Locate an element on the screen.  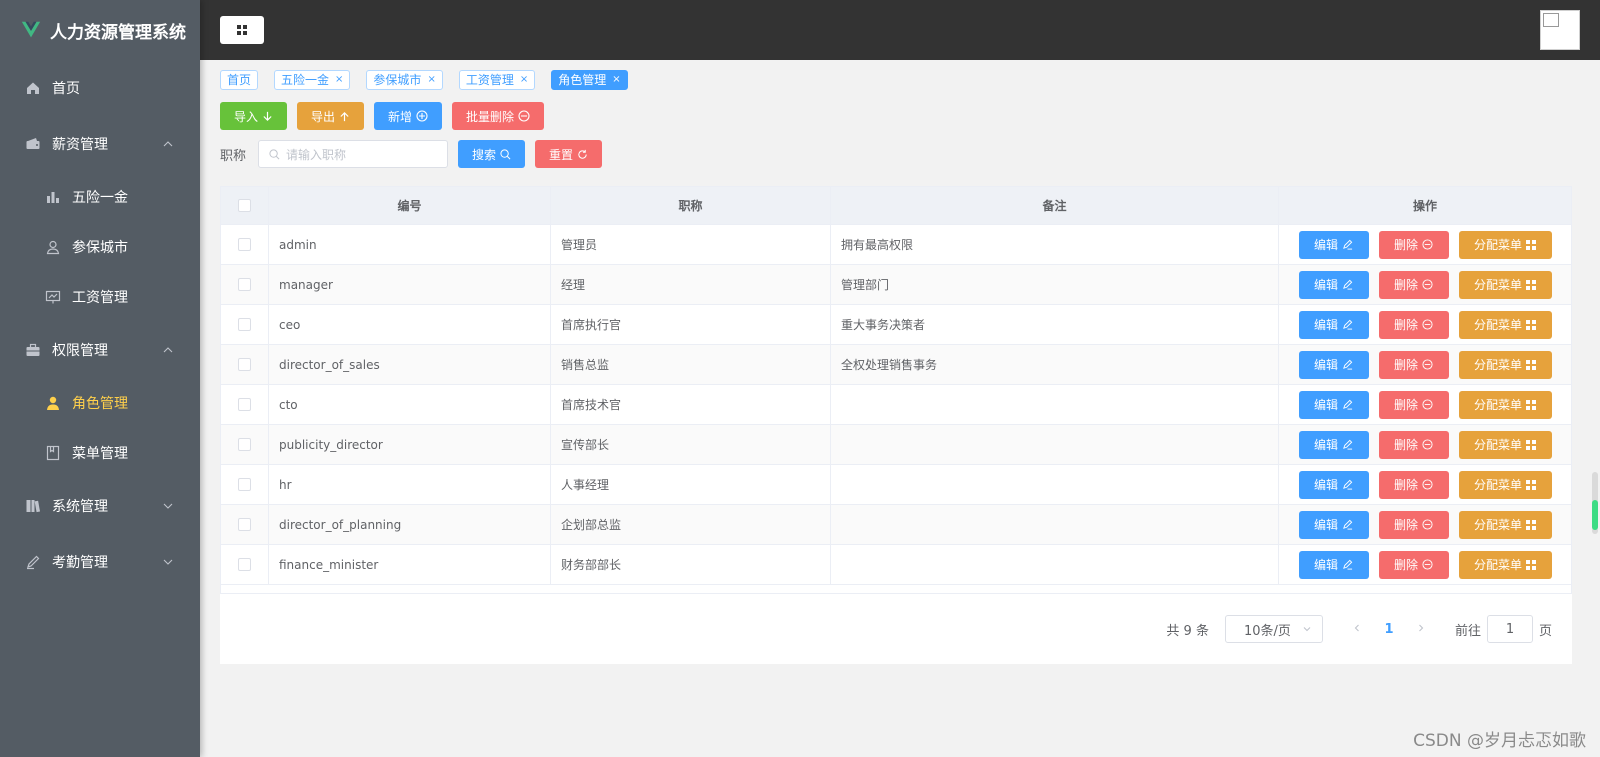
prev-page-button is located at coordinates (1357, 629).